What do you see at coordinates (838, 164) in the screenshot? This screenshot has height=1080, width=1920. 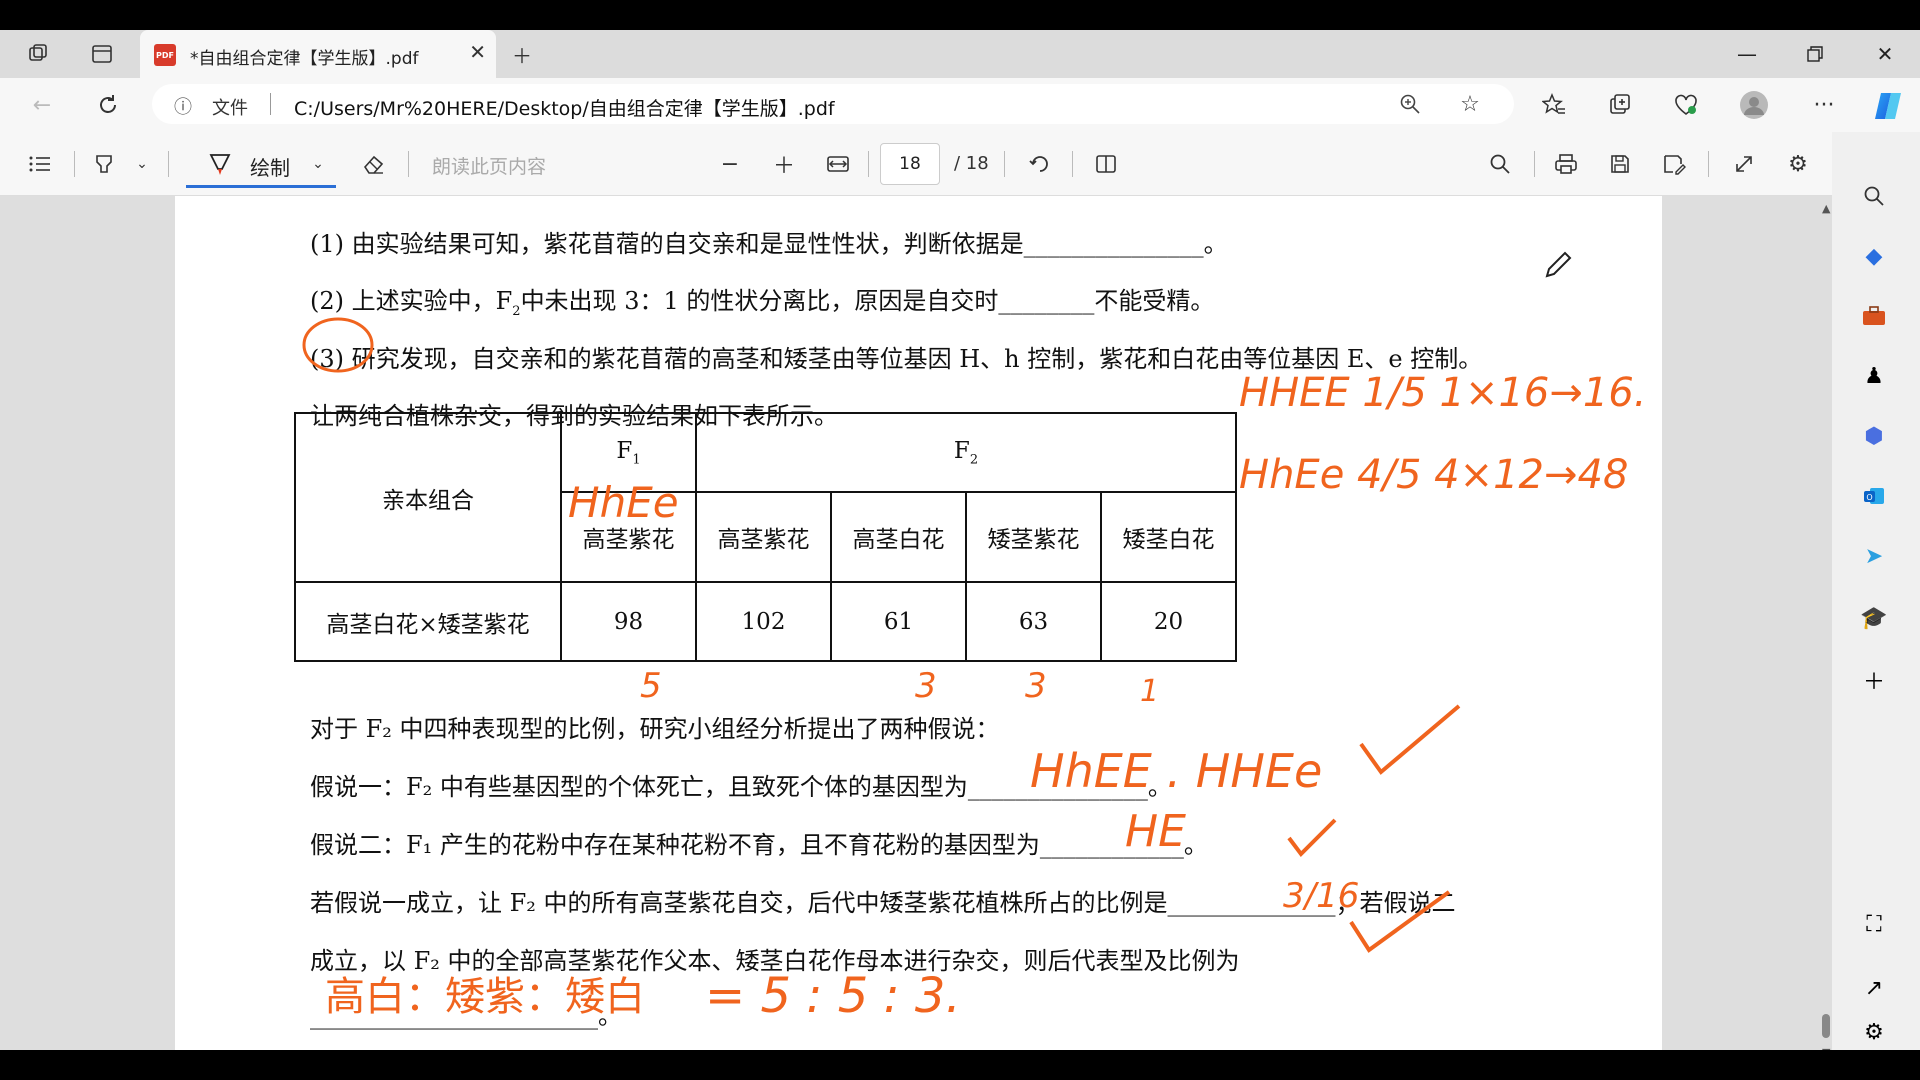 I see `fit-width-icon` at bounding box center [838, 164].